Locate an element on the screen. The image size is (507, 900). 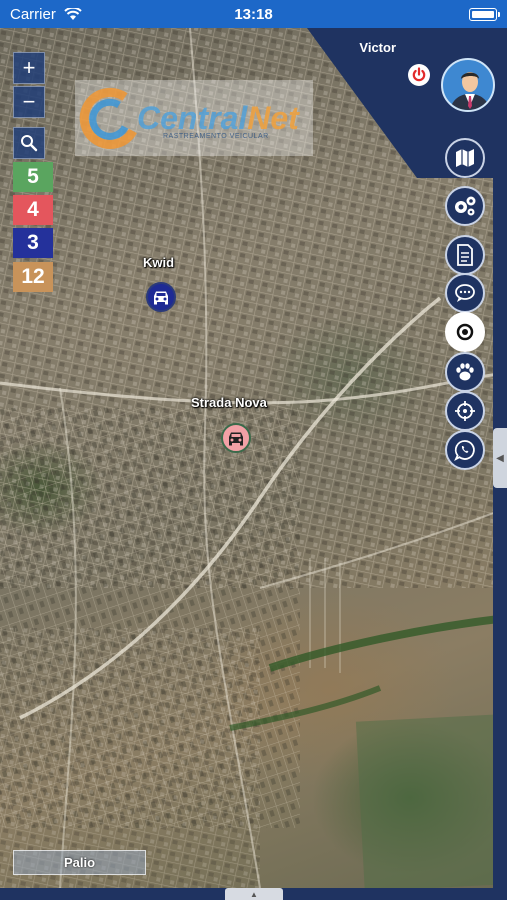
vehicle-marker-strada-nova is located at coordinates (236, 438).